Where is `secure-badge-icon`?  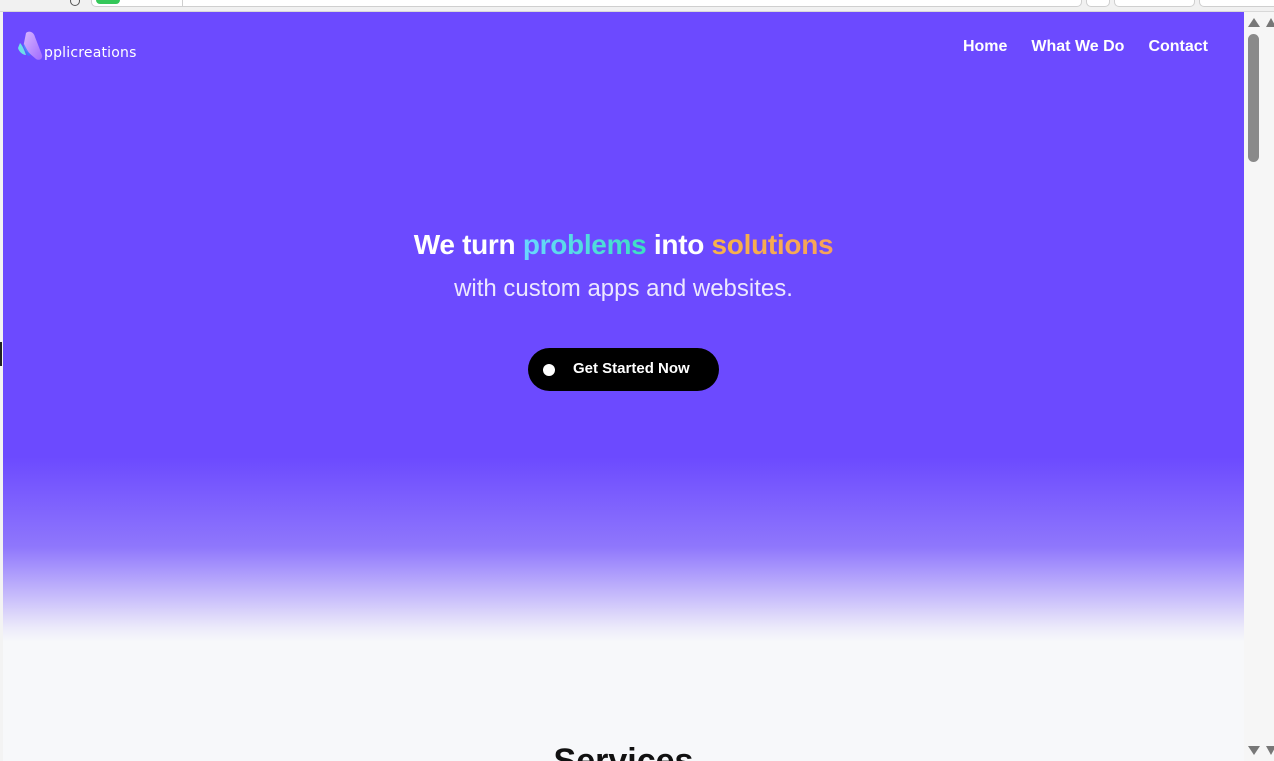
secure-badge-icon is located at coordinates (108, 2).